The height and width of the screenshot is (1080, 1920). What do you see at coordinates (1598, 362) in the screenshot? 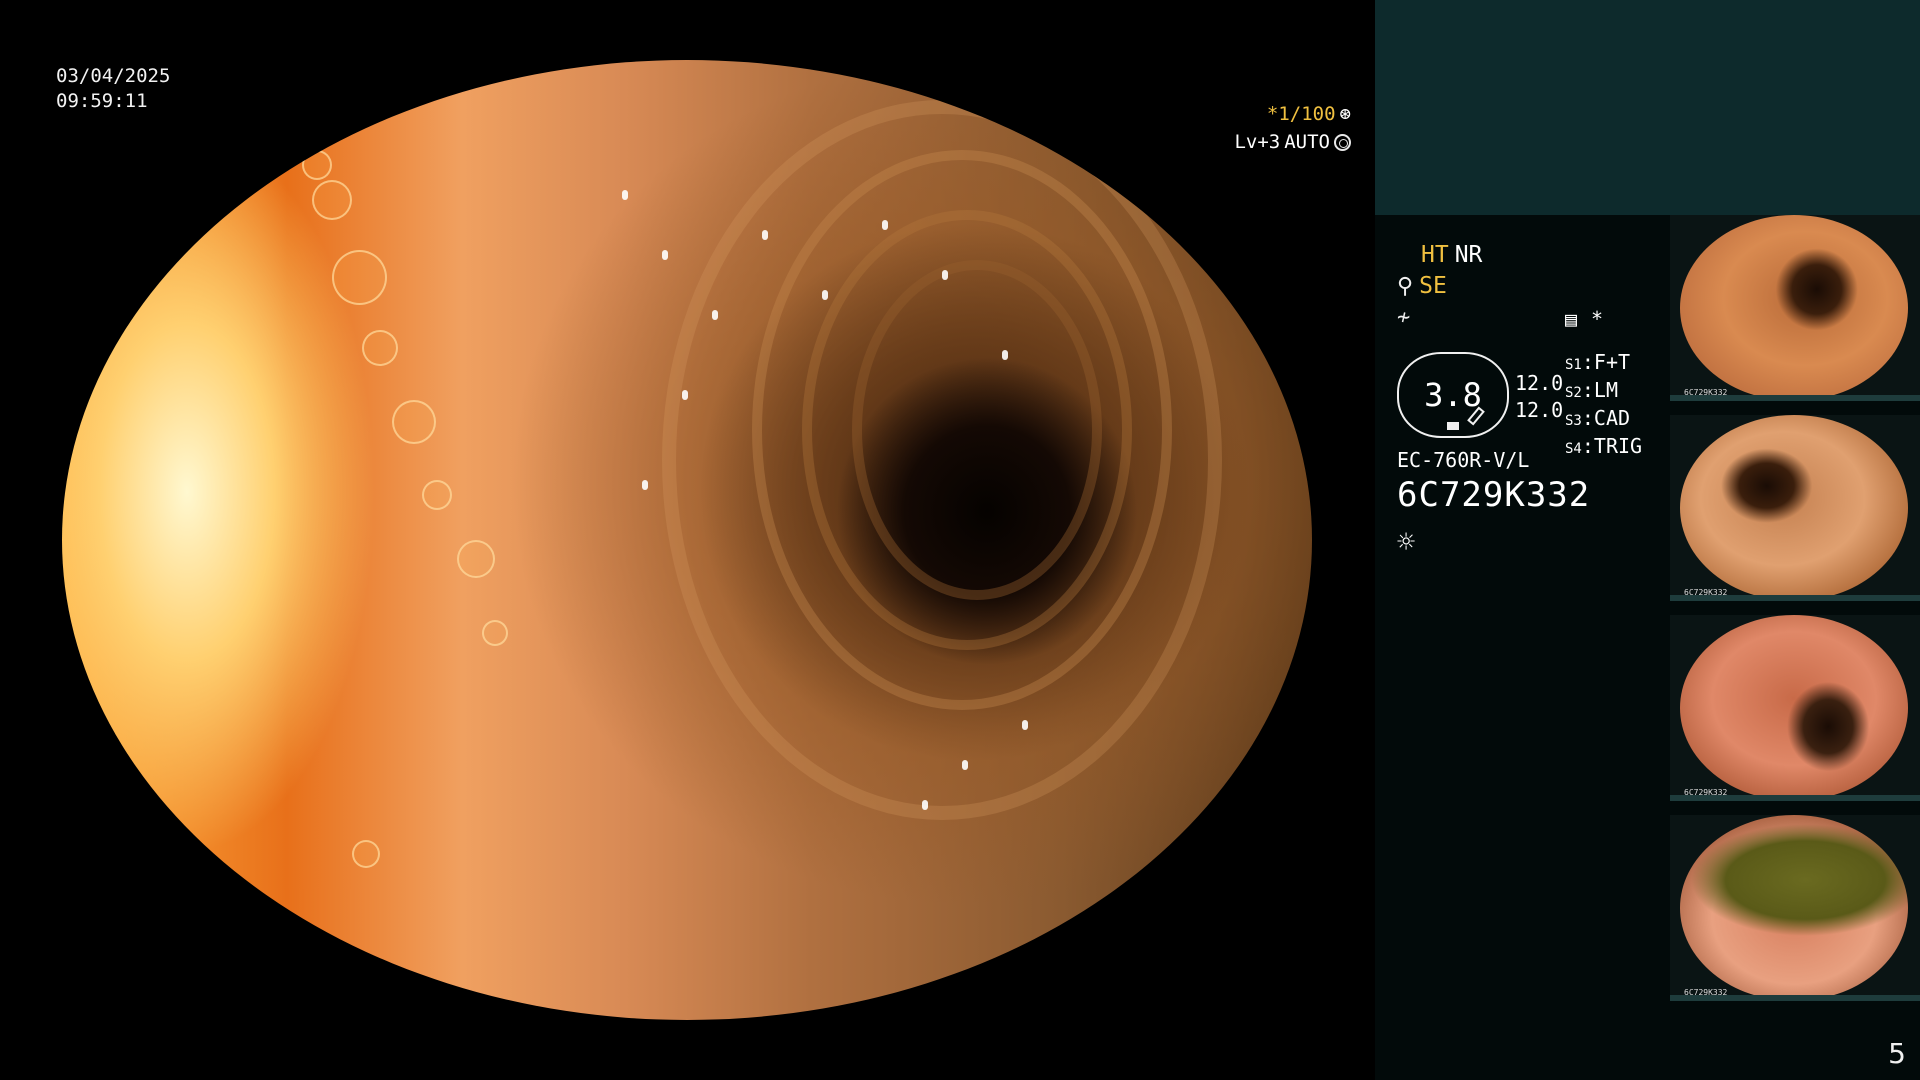
I see `mode-item: S1:F+T` at bounding box center [1598, 362].